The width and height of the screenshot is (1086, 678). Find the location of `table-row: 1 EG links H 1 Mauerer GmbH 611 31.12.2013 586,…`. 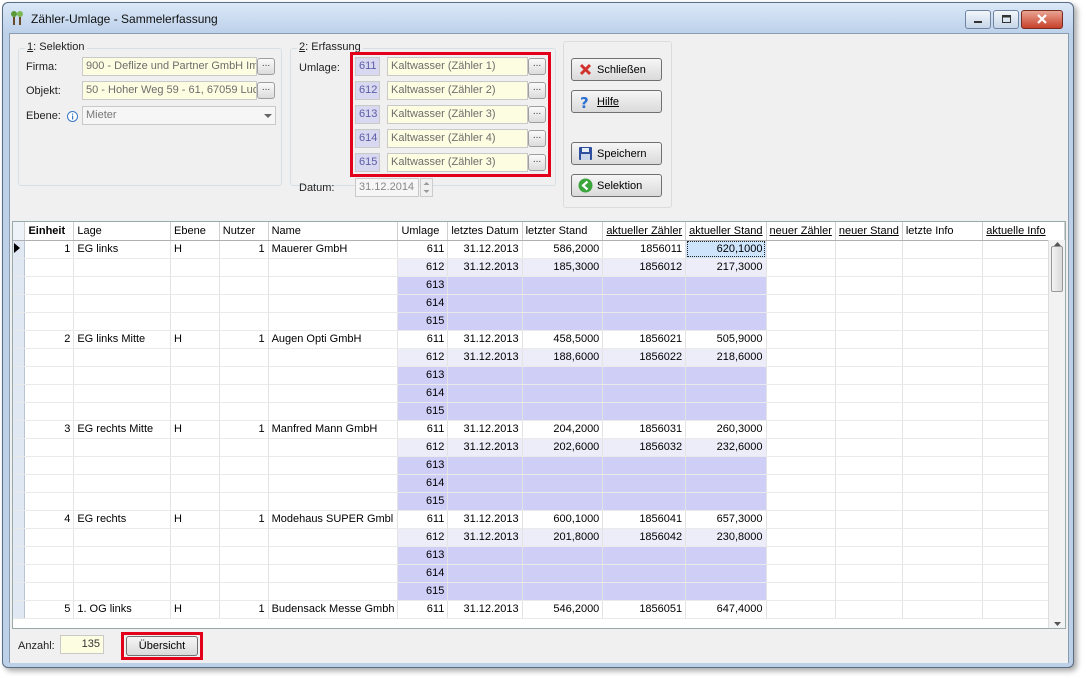

table-row: 1 EG links H 1 Mauerer GmbH 611 31.12.2013 586,… is located at coordinates (539, 249).